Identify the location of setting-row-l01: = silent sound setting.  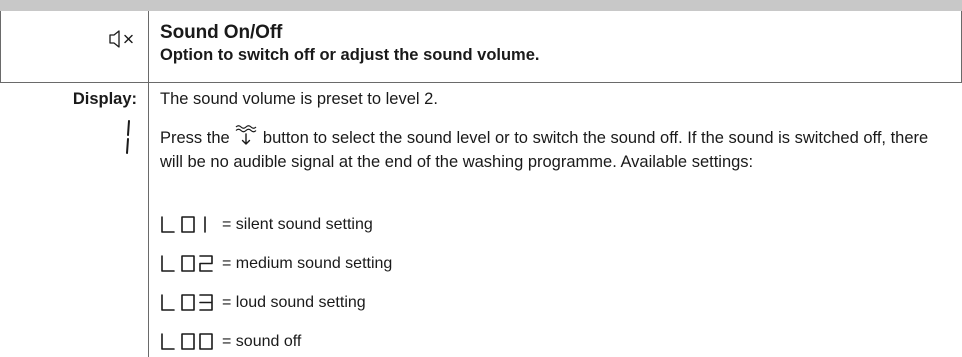
(266, 221).